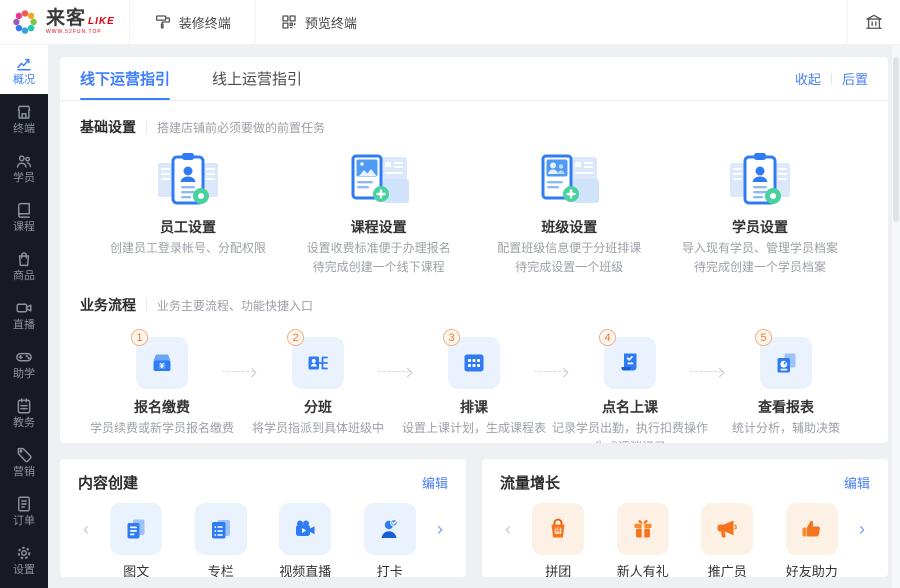 Image resolution: width=900 pixels, height=588 pixels. Describe the element at coordinates (108, 483) in the screenshot. I see `content-card-title: 内容创建` at that location.